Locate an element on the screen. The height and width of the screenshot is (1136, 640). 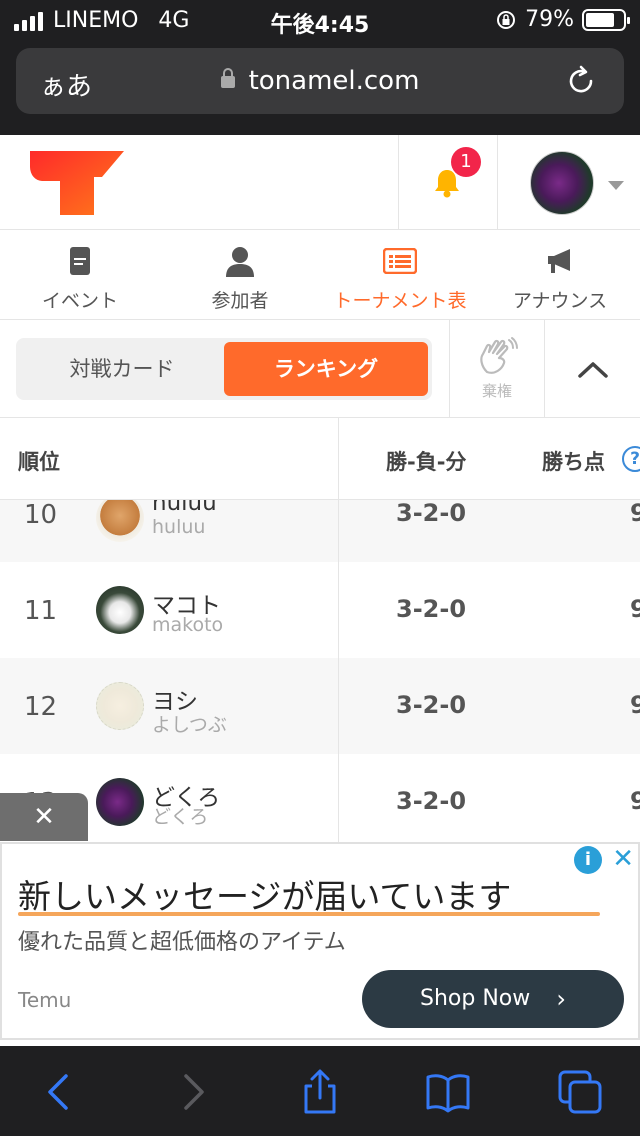
table-row: 12 ヨシ よしつぶ 3-2-0 9 is located at coordinates (320, 706).